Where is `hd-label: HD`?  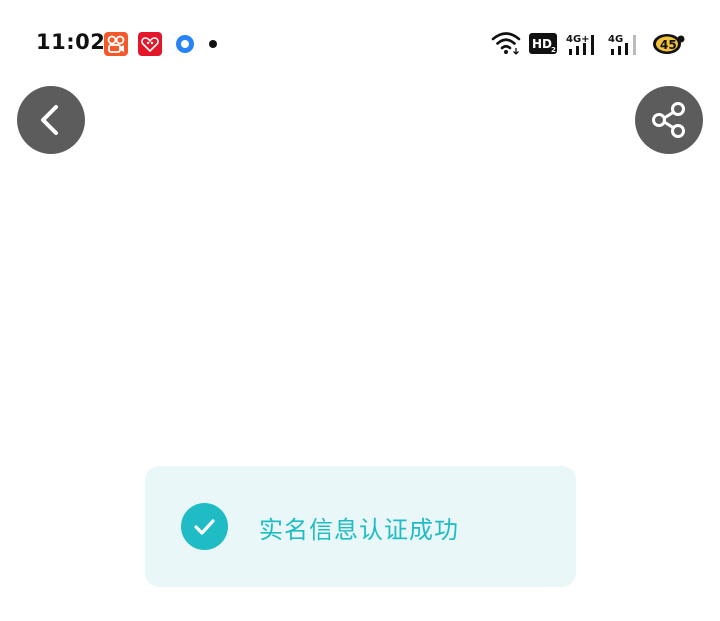
hd-label: HD is located at coordinates (542, 44).